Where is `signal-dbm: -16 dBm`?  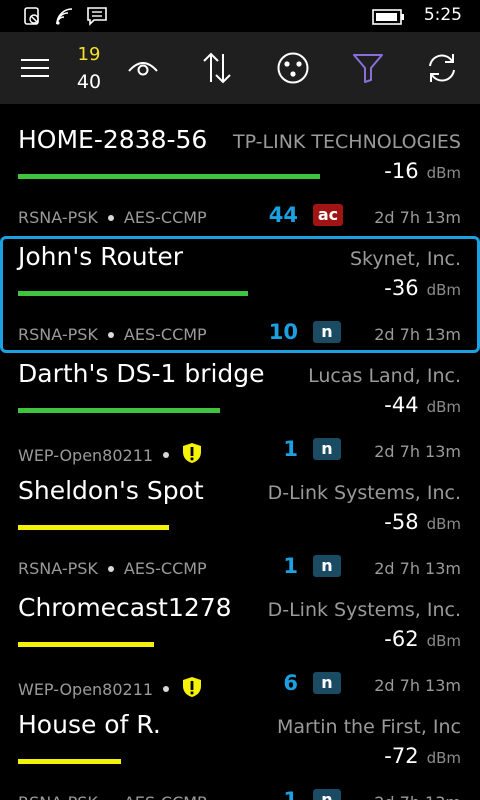
signal-dbm: -16 dBm is located at coordinates (422, 171).